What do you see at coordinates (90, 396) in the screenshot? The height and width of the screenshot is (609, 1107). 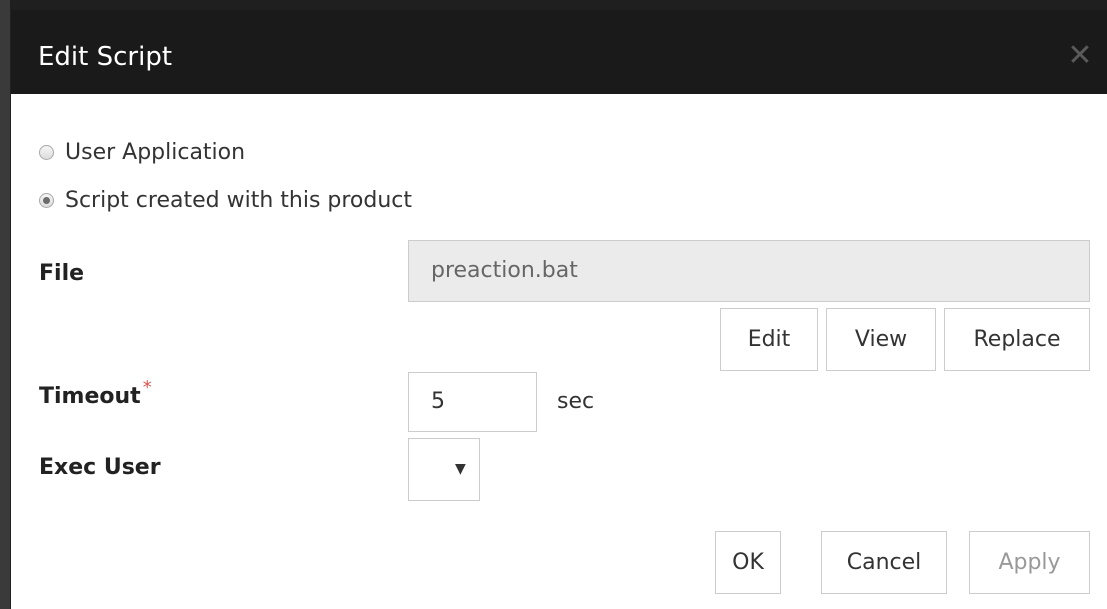 I see `timeout-label-text: Timeout` at bounding box center [90, 396].